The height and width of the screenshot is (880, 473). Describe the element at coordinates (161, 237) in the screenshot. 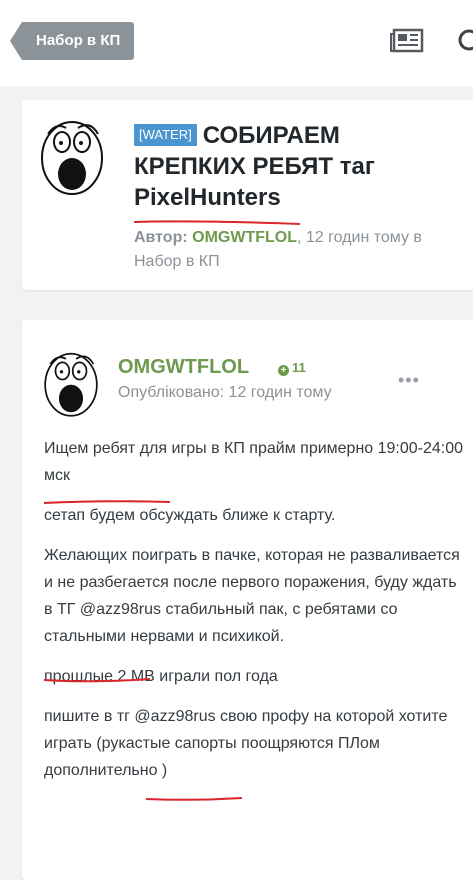

I see `author-label: Автор:` at that location.